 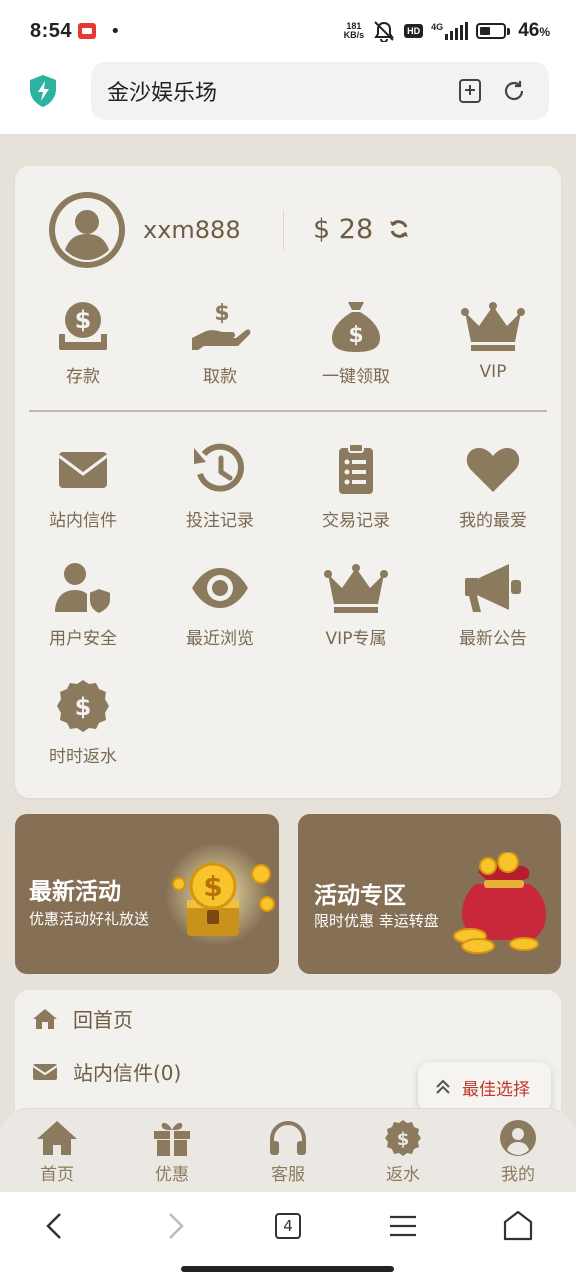 I want to click on tab-rebate-label: 返水, so click(x=403, y=1175).